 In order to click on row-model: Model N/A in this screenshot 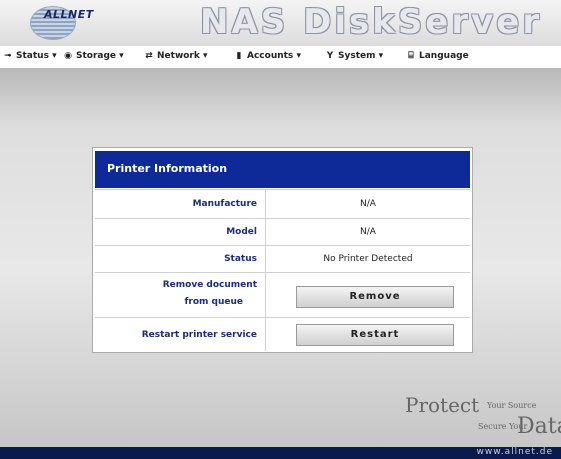, I will do `click(282, 231)`.